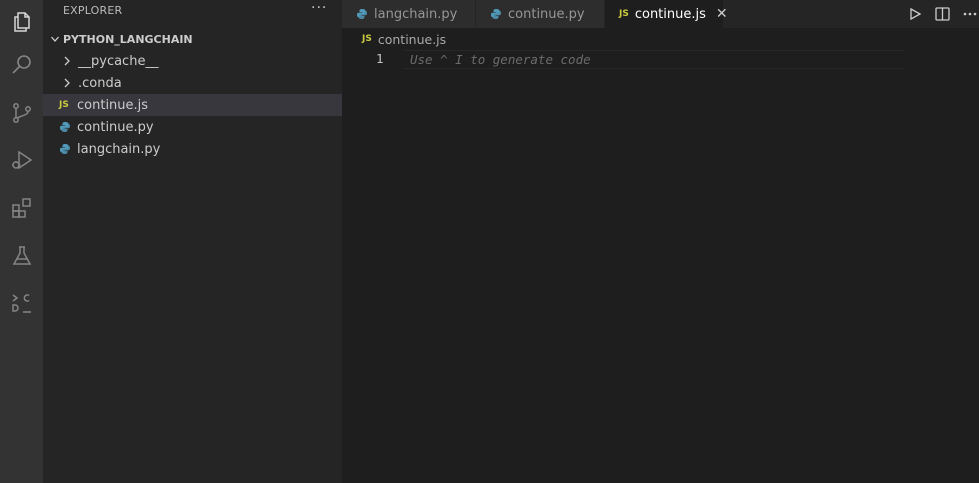 This screenshot has width=979, height=483. What do you see at coordinates (192, 127) in the screenshot?
I see `tree-item-continue-py: continue.py` at bounding box center [192, 127].